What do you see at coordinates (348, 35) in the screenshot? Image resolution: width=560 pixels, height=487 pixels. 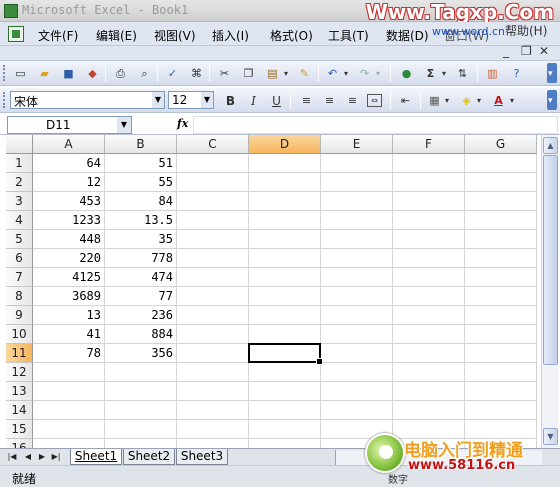 I see `menu-tools: 工具(T)` at bounding box center [348, 35].